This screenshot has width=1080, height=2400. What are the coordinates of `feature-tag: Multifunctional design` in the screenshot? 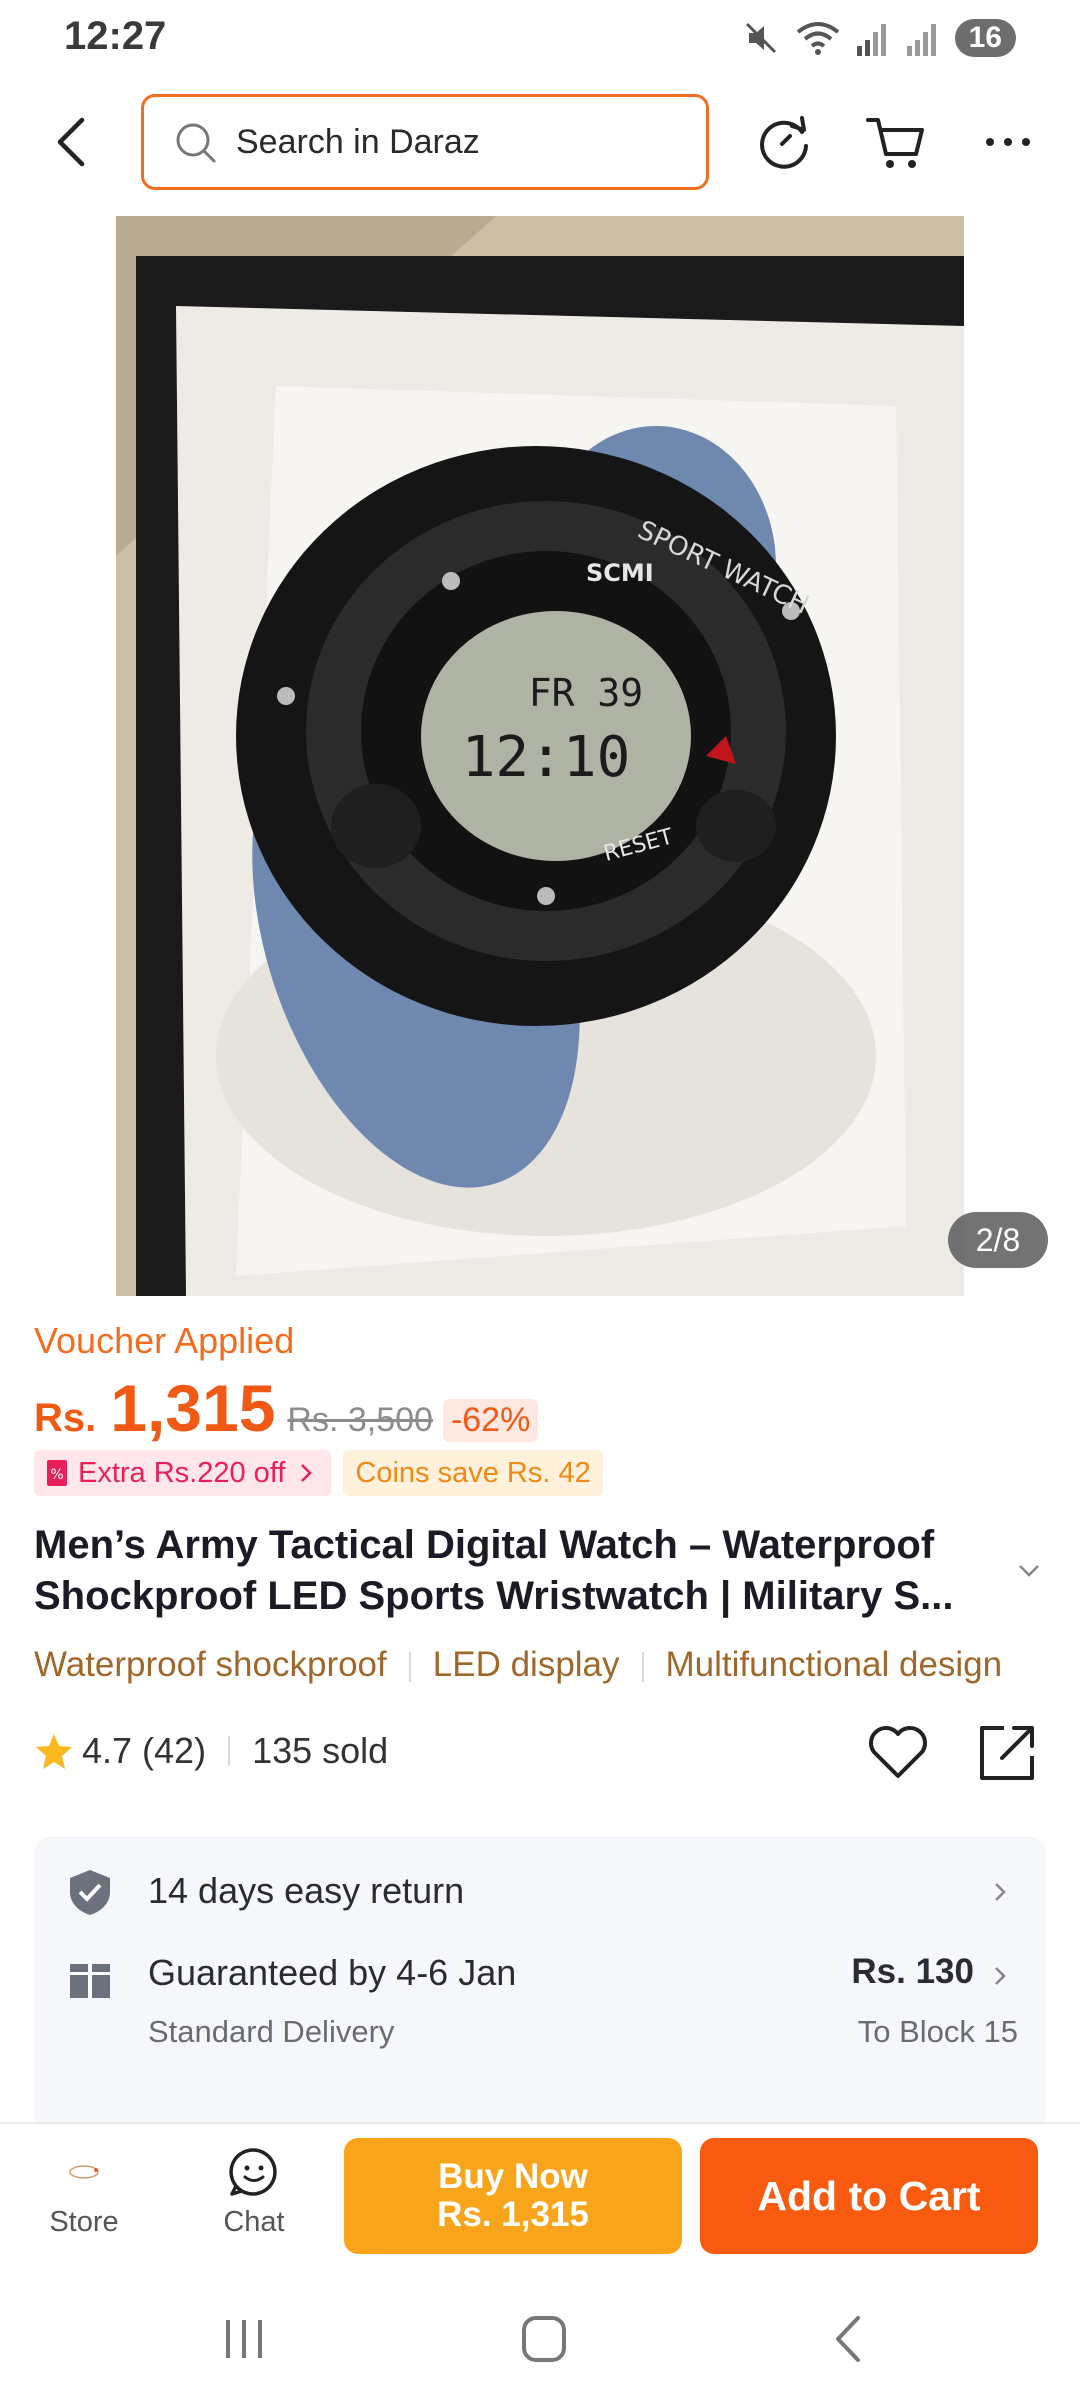 It's located at (834, 1664).